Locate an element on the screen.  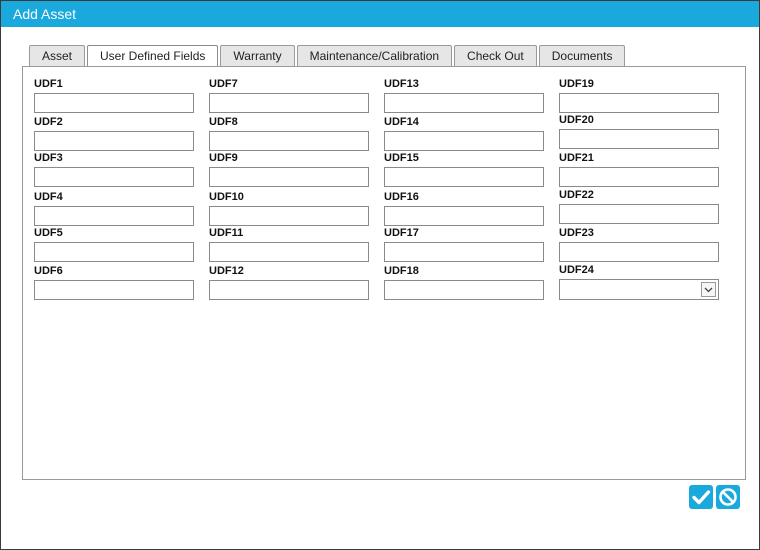
udf5-input is located at coordinates (114, 252).